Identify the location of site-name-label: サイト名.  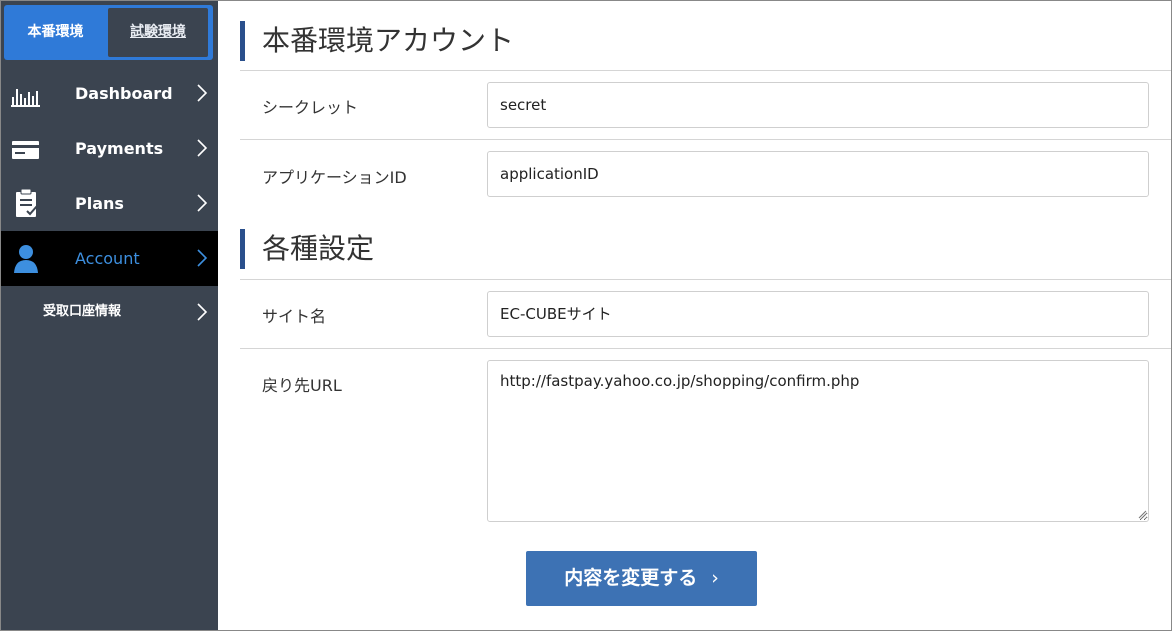
(294, 316).